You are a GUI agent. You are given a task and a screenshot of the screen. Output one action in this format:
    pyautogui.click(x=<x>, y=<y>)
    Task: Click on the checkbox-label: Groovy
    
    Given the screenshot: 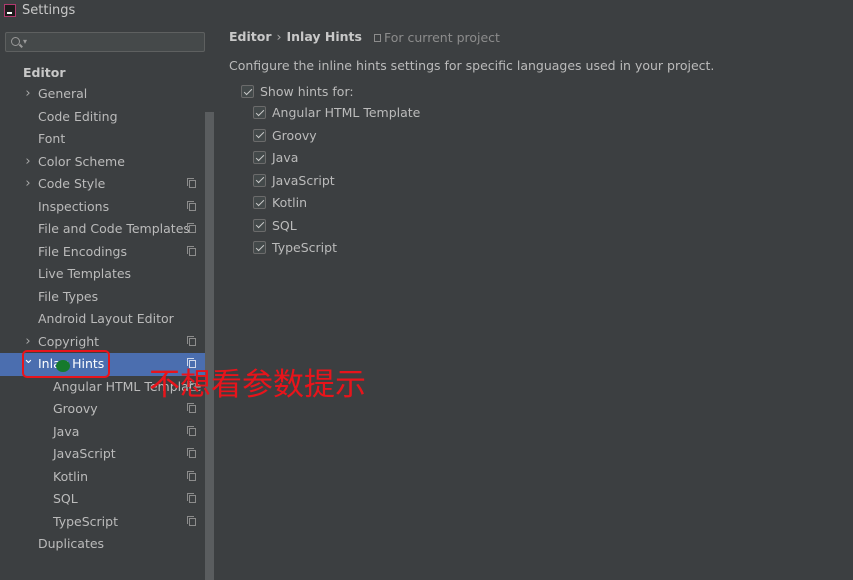 What is the action you would take?
    pyautogui.click(x=294, y=135)
    